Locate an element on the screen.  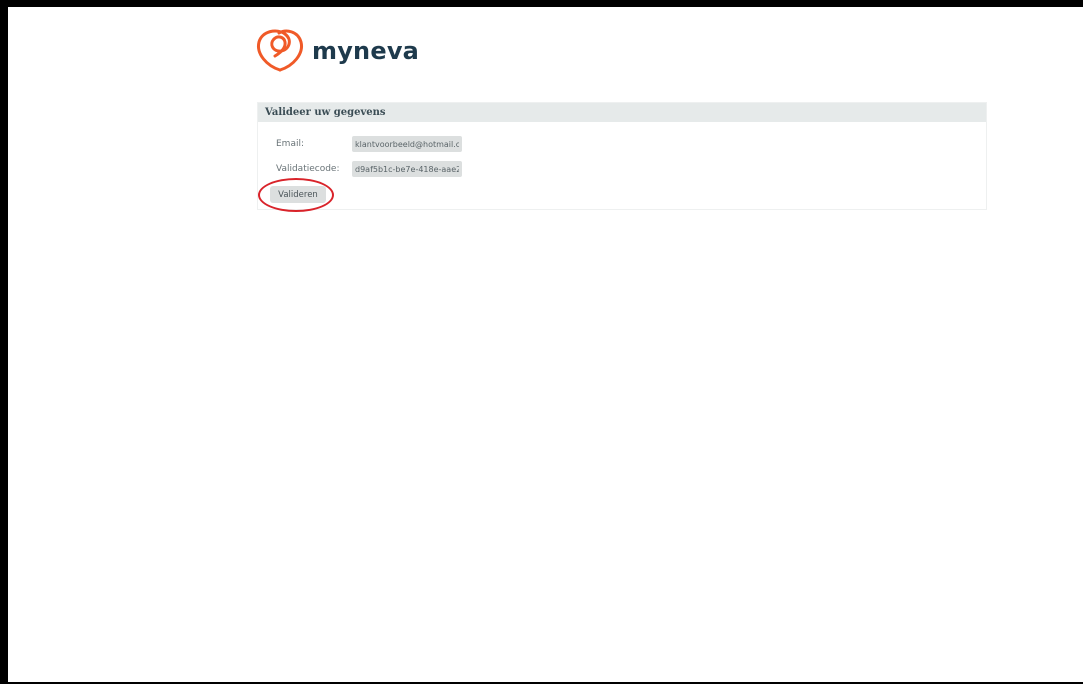
validation-code-field is located at coordinates (407, 169).